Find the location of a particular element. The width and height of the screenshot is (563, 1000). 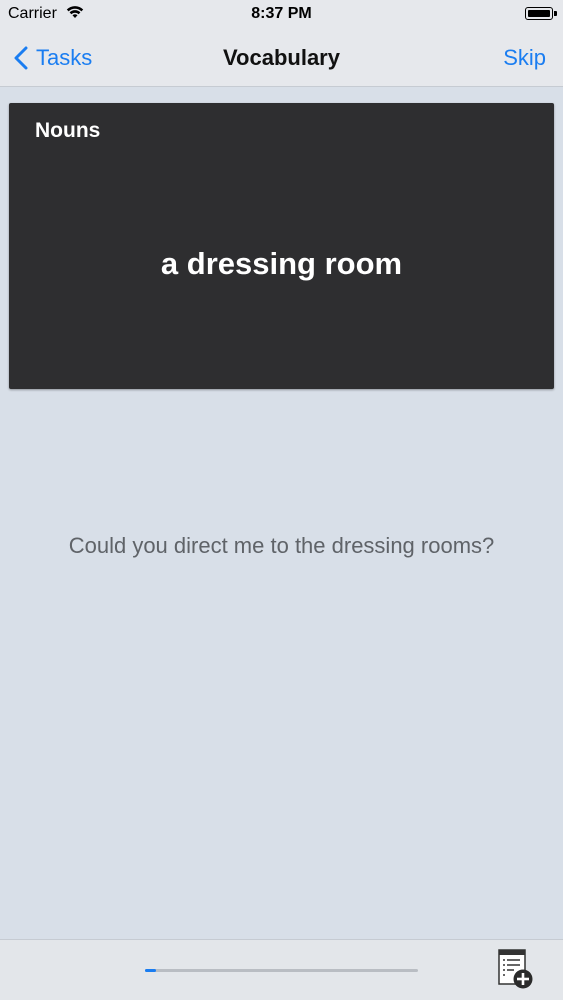

status-bar: Carrier 8:37 PM is located at coordinates (281, 15).